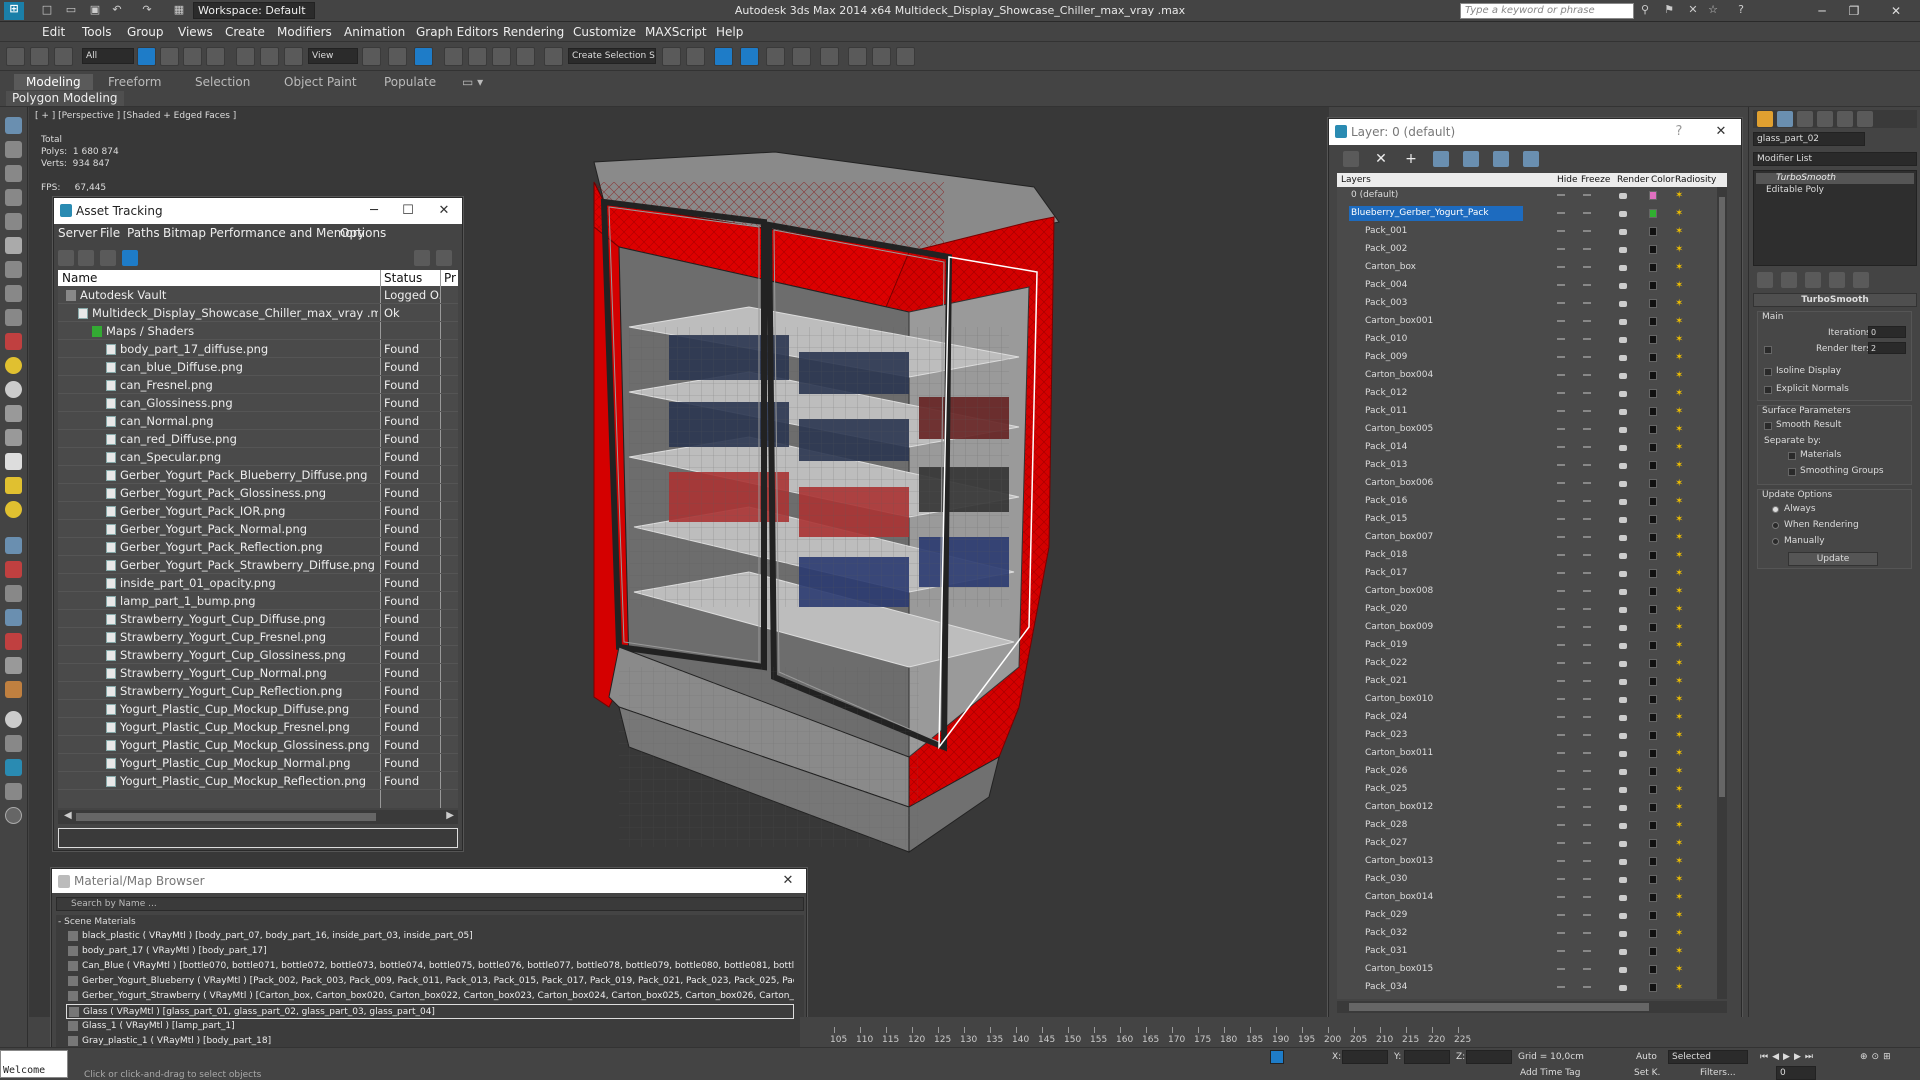 This screenshot has width=1920, height=1080. I want to click on edit-poly-icon, so click(13, 149).